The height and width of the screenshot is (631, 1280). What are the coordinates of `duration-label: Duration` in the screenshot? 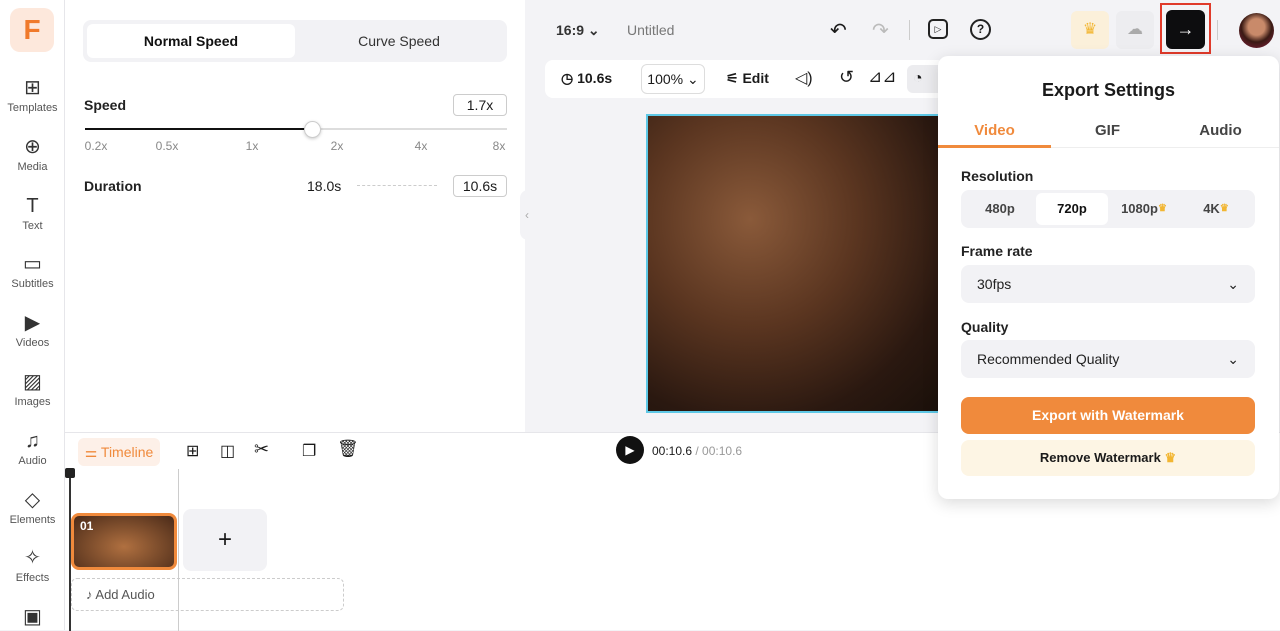 It's located at (113, 186).